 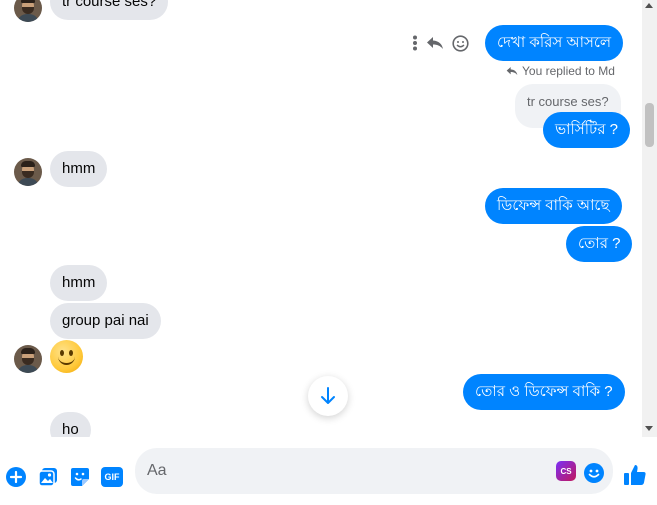 I want to click on message-actions, so click(x=440, y=43).